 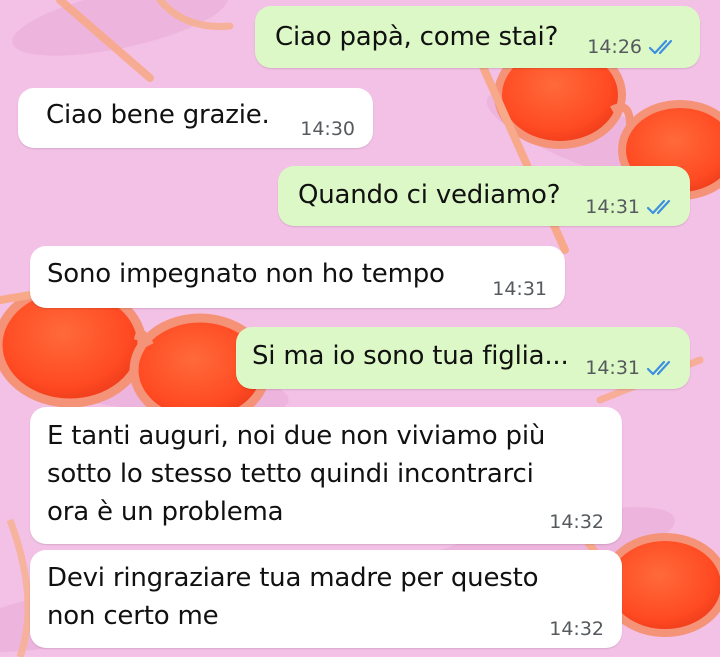 I want to click on message-meta: 14:30, so click(x=327, y=129).